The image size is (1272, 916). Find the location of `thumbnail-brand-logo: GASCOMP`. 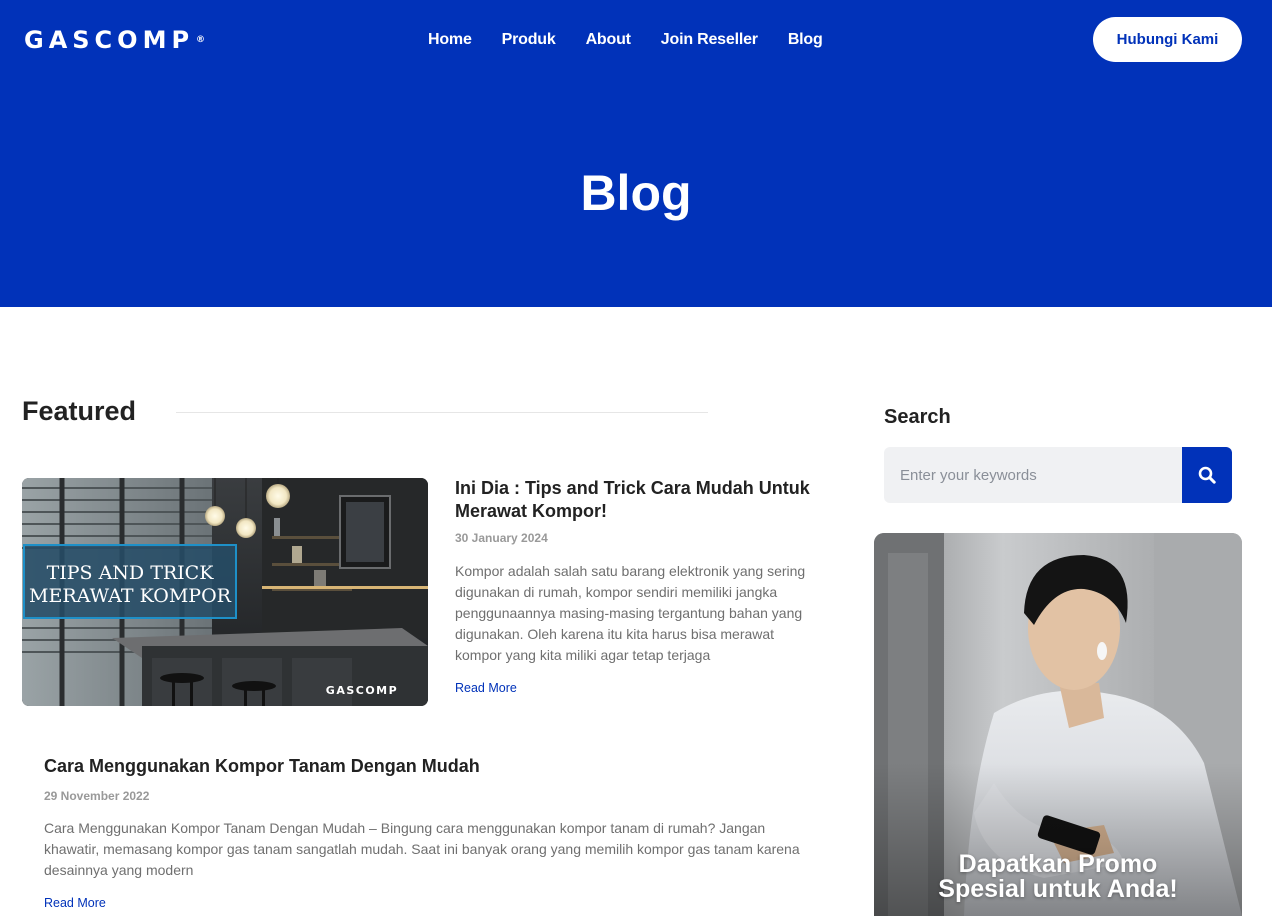

thumbnail-brand-logo: GASCOMP is located at coordinates (362, 690).